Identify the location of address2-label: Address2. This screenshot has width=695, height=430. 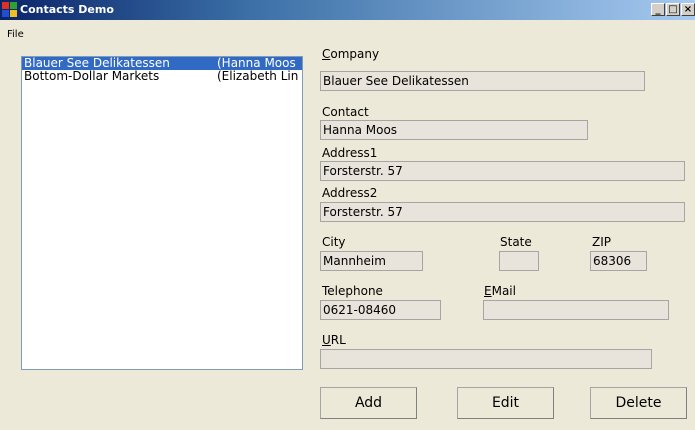
(350, 193).